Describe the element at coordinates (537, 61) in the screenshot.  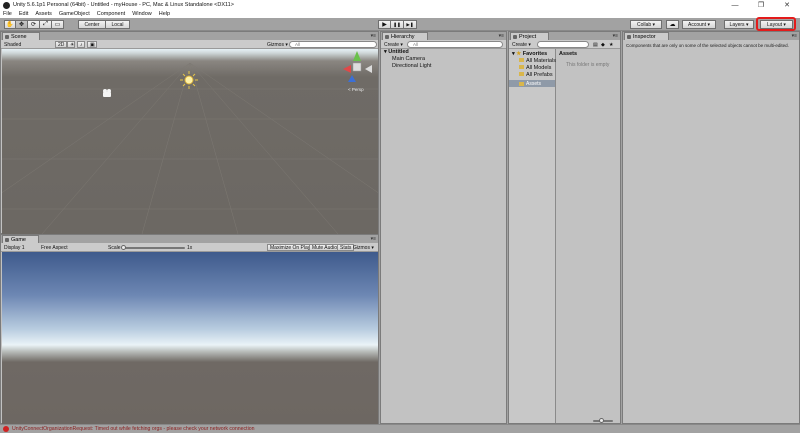
I see `favorite-all-materials: All Materials` at that location.